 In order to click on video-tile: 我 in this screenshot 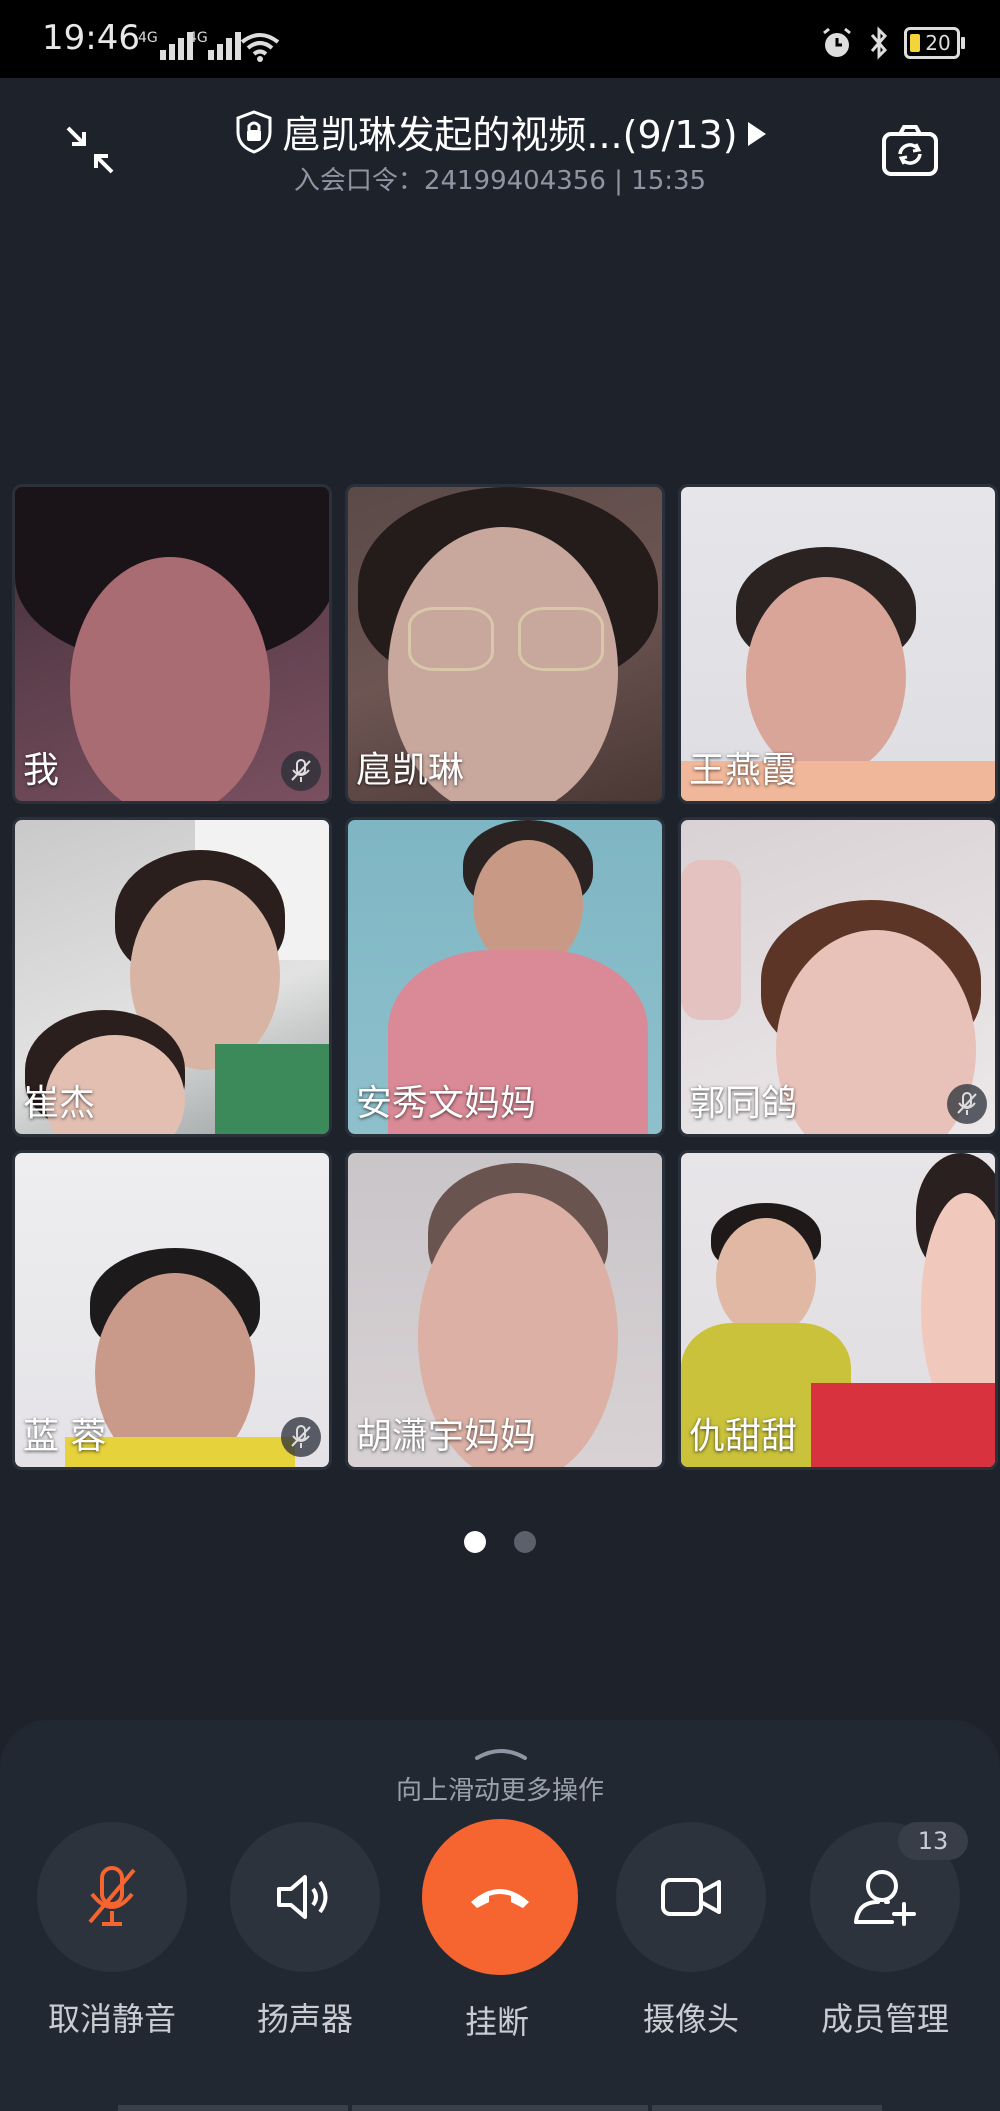, I will do `click(172, 644)`.